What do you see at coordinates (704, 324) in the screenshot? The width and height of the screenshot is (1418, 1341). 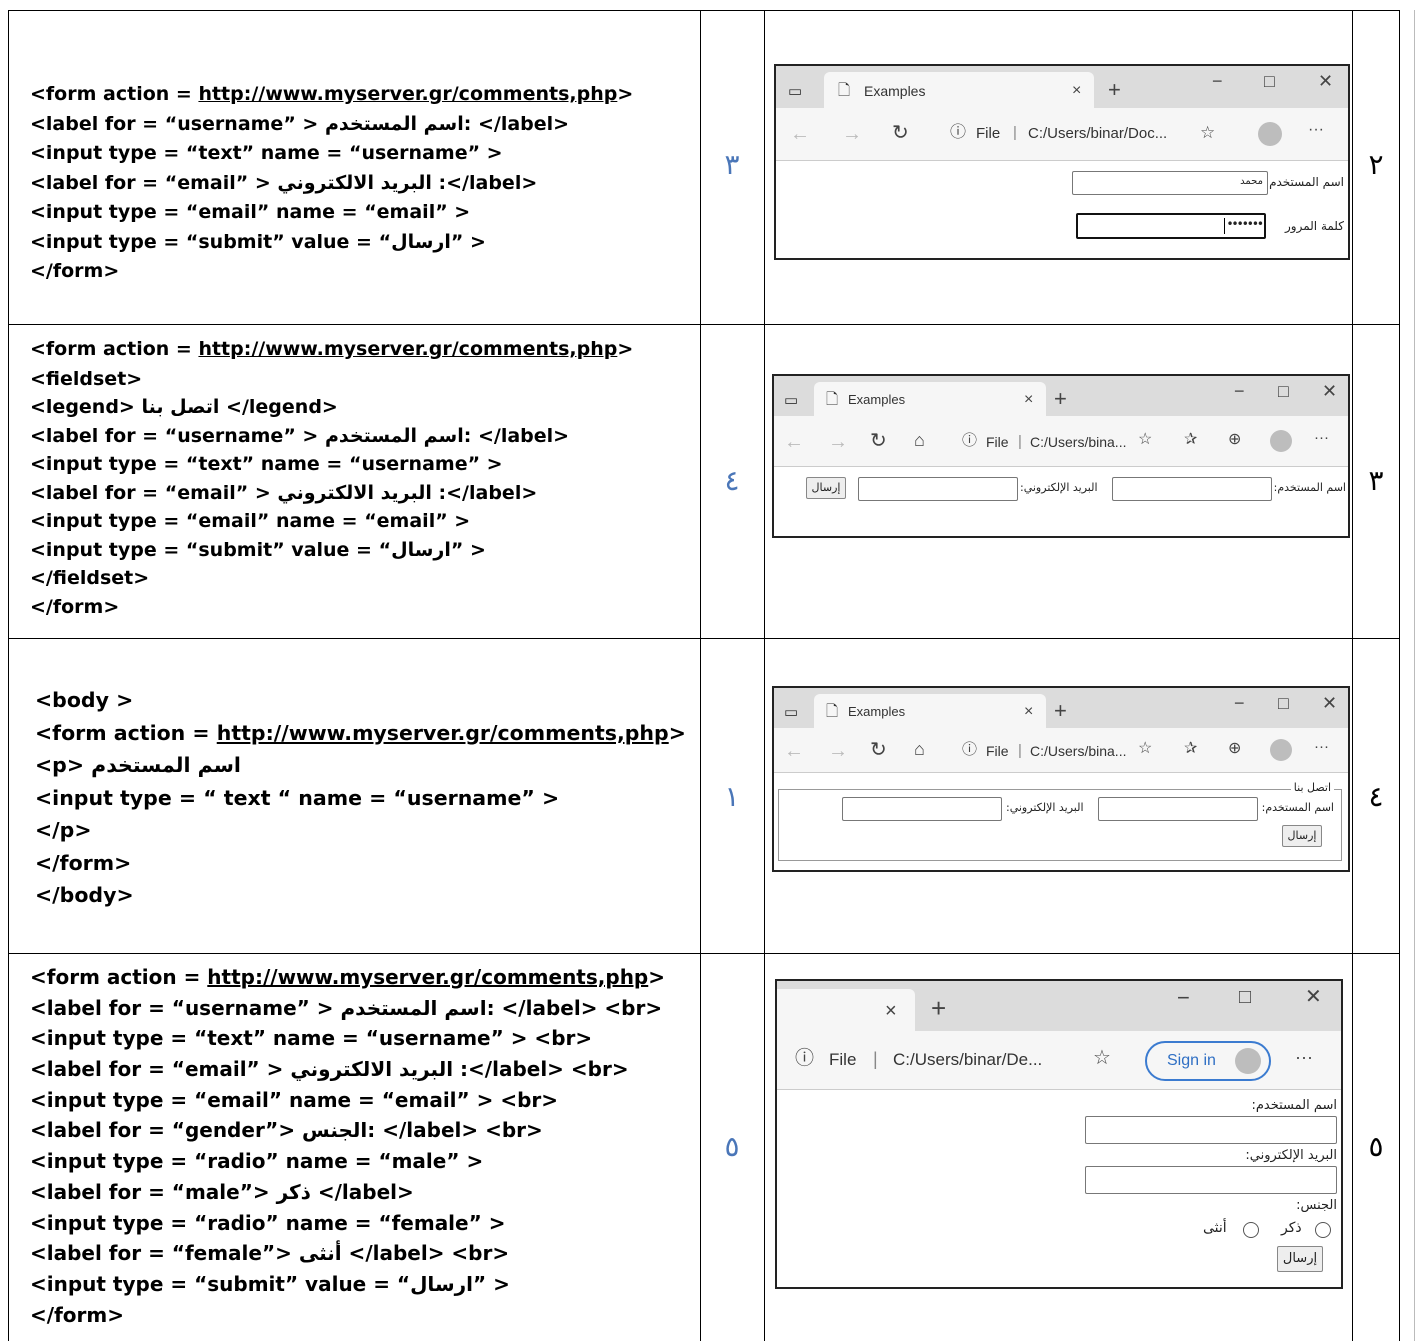 I see `row-divider` at bounding box center [704, 324].